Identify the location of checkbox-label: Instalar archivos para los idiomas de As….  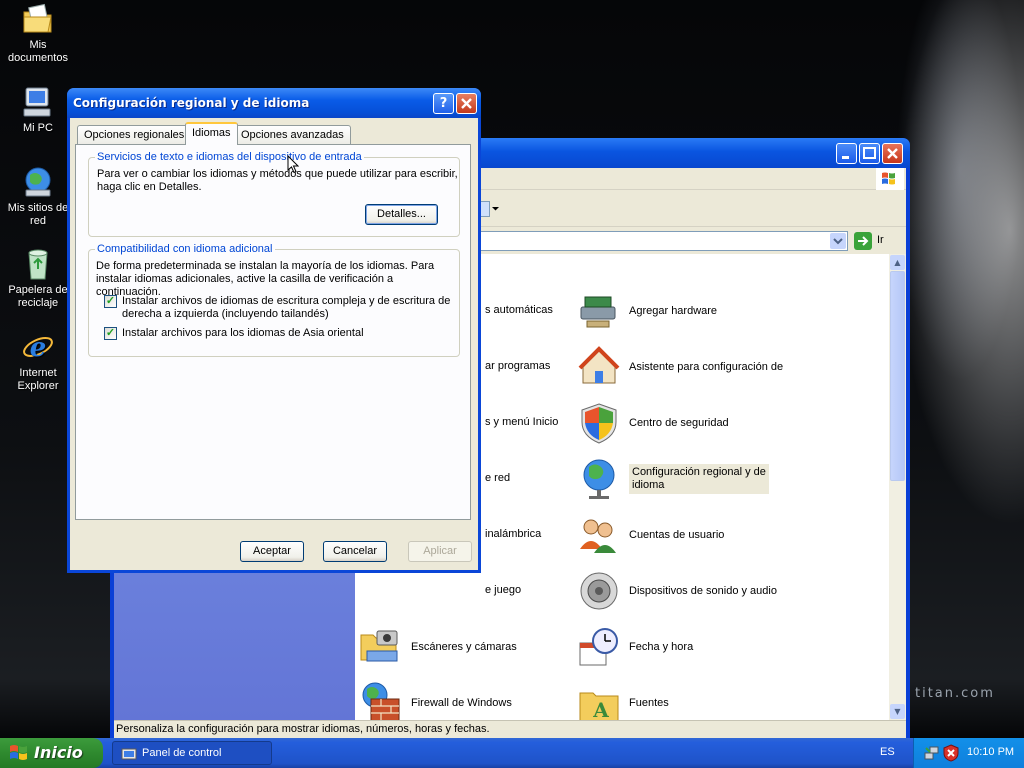
(243, 333).